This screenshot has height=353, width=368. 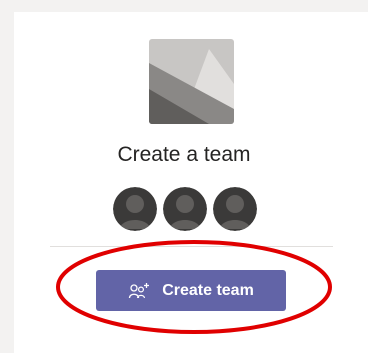 I want to click on create-team-button: Create team, so click(x=191, y=290).